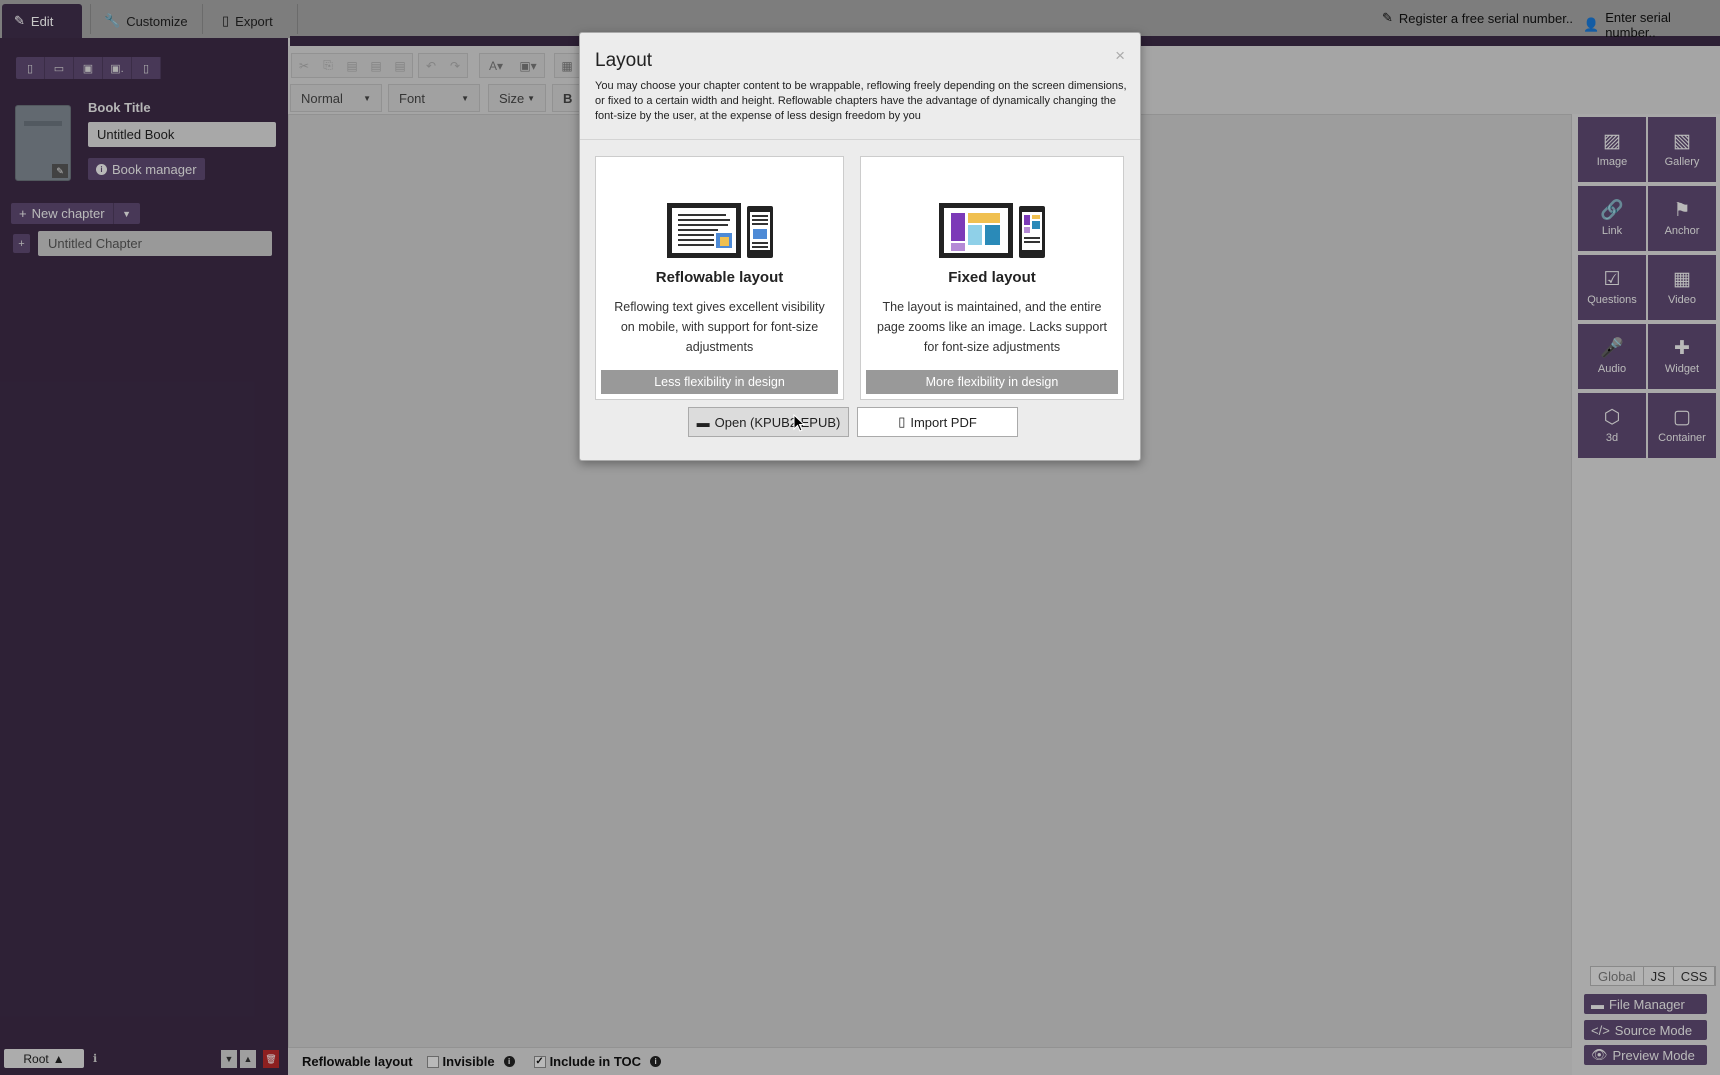 The image size is (1720, 1075). What do you see at coordinates (624, 60) in the screenshot?
I see `dialog-title: Layout` at bounding box center [624, 60].